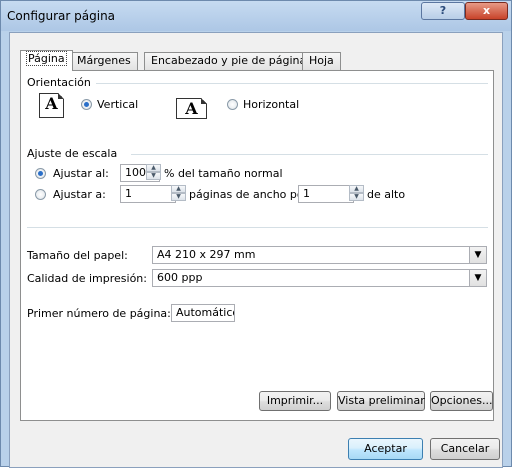 Image resolution: width=512 pixels, height=468 pixels. I want to click on print-preview-button: Vista preliminar, so click(381, 401).